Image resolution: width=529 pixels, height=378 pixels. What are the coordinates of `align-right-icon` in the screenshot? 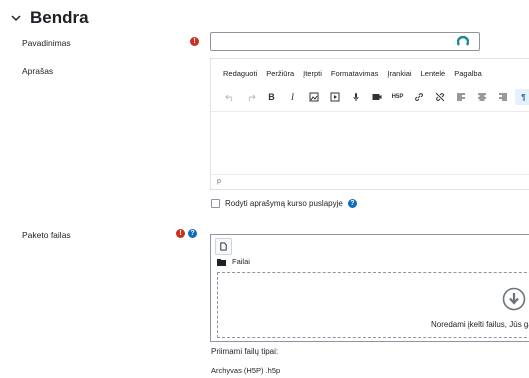 It's located at (502, 97).